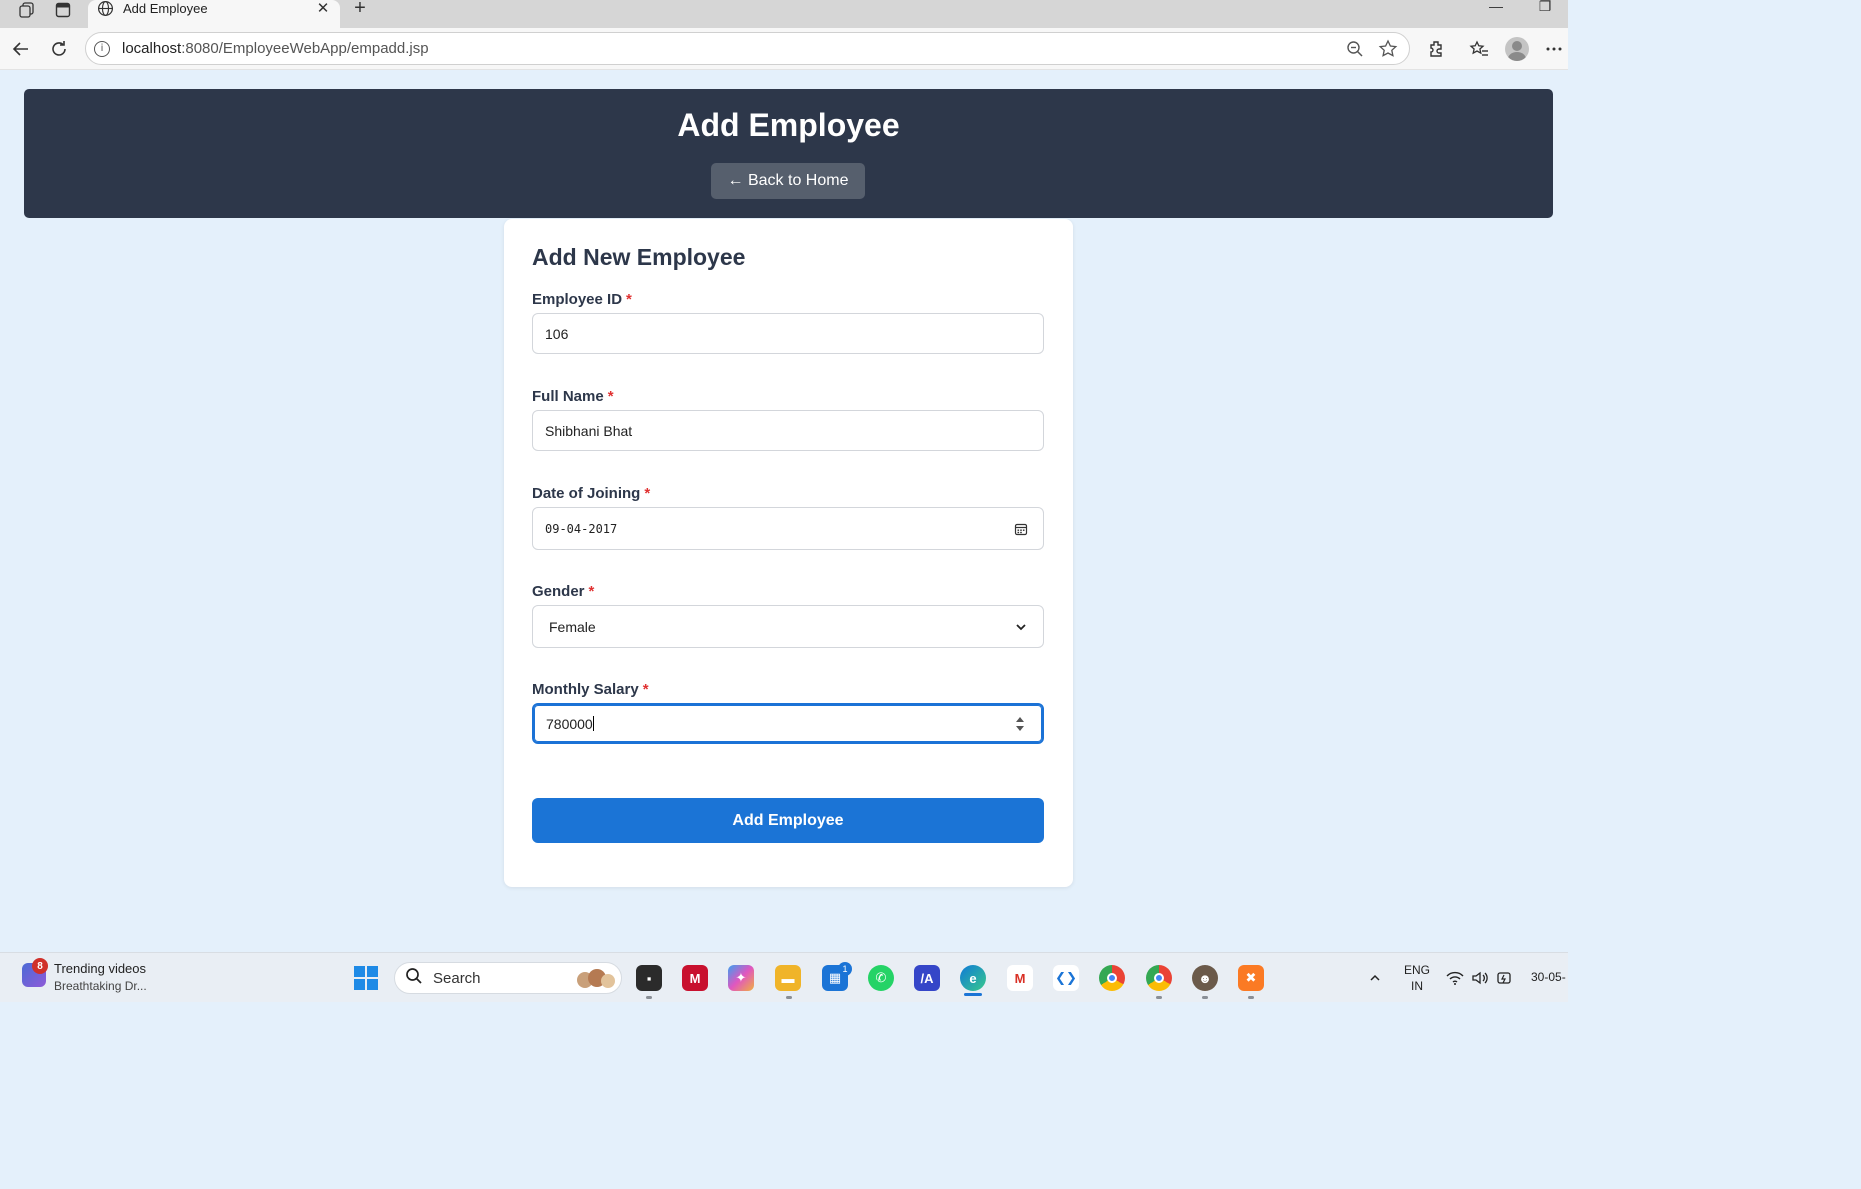 The image size is (1861, 1189). I want to click on refresh-icon, so click(59, 49).